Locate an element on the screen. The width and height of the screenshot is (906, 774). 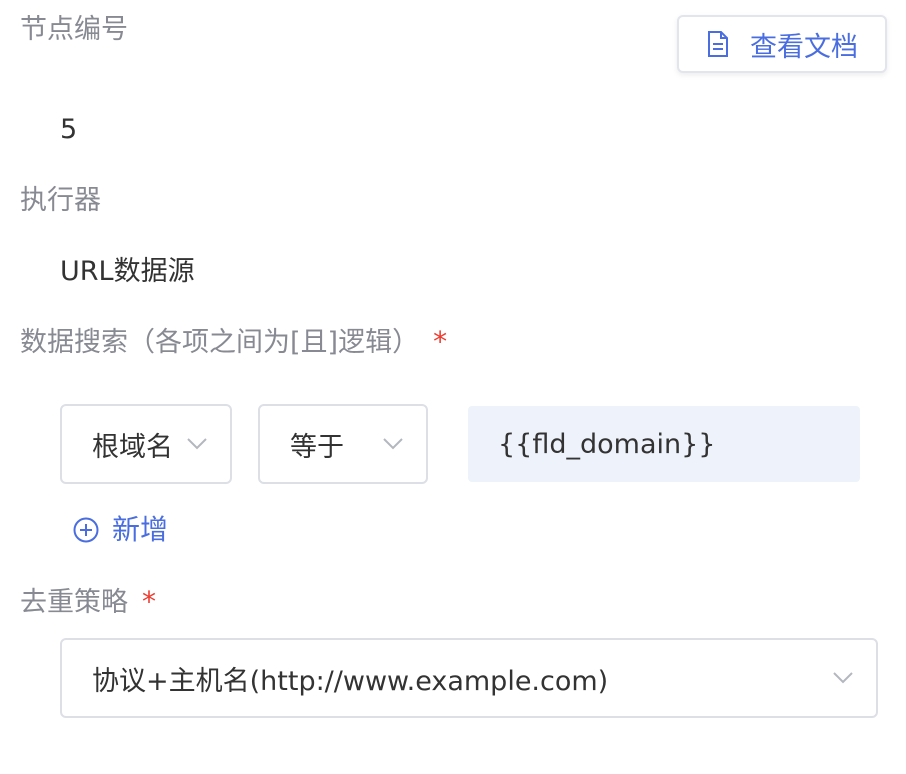
field-select: 根域名 is located at coordinates (146, 444).